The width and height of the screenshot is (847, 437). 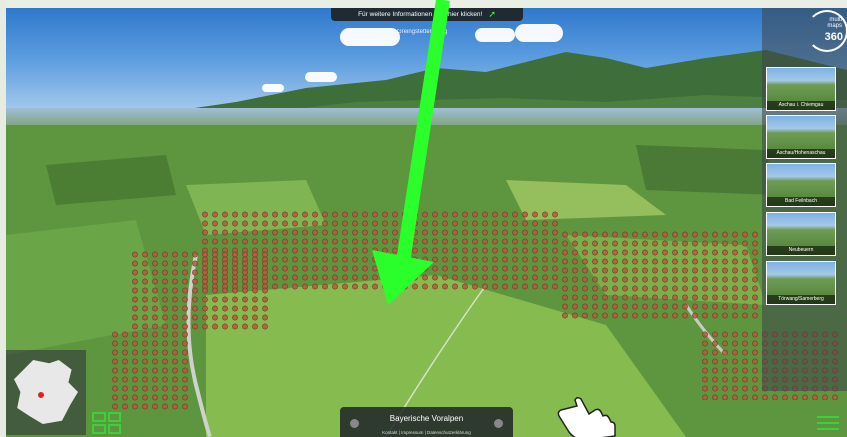 What do you see at coordinates (833, 37) in the screenshot?
I see `logo-360: 360` at bounding box center [833, 37].